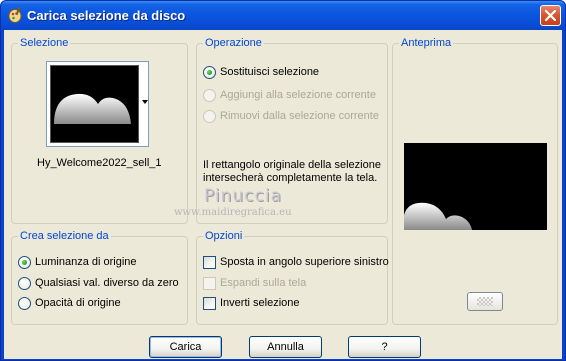 This screenshot has height=361, width=566. Describe the element at coordinates (233, 212) in the screenshot. I see `watermark-url: www.maidiregrafica.eu` at that location.